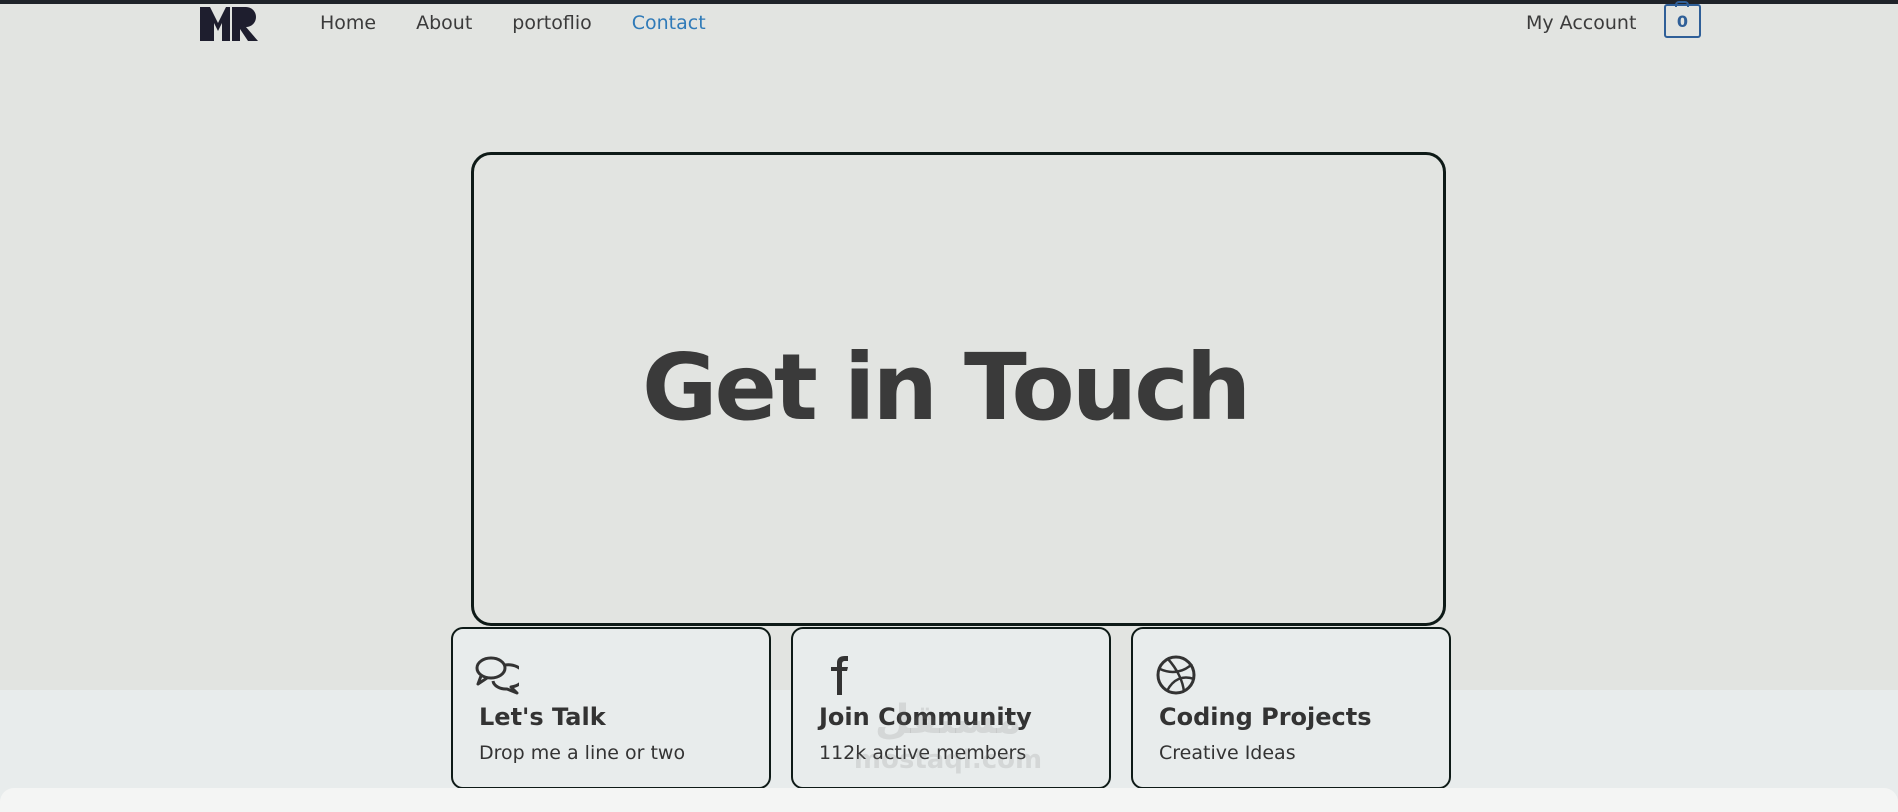 The width and height of the screenshot is (1898, 812). What do you see at coordinates (582, 753) in the screenshot?
I see `card-subtitle: Drop me a line or two` at bounding box center [582, 753].